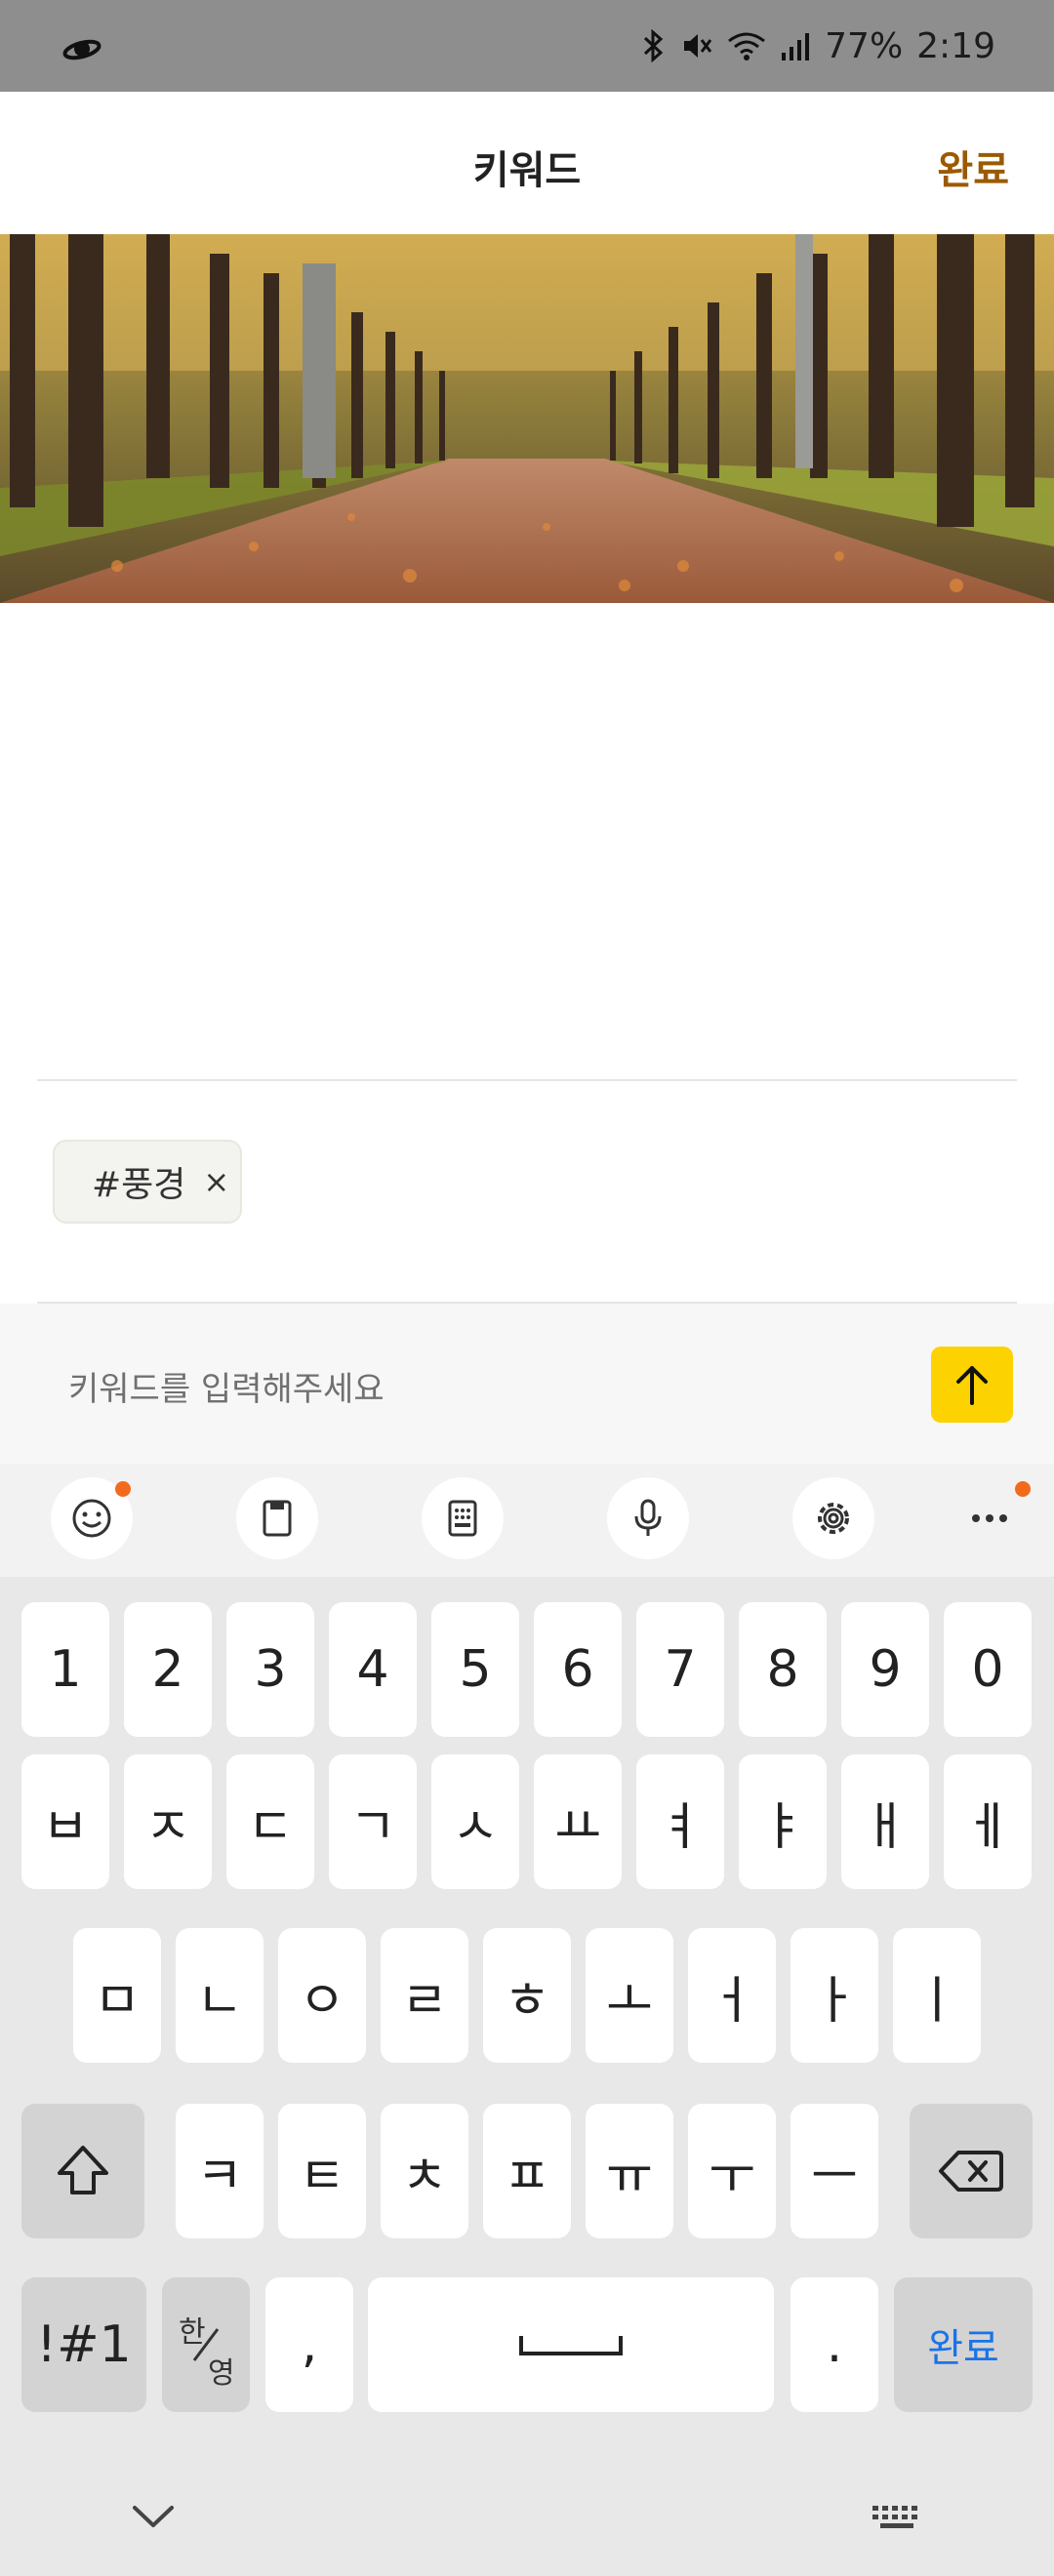 The image size is (1054, 2576). I want to click on key-2: 2, so click(168, 1669).